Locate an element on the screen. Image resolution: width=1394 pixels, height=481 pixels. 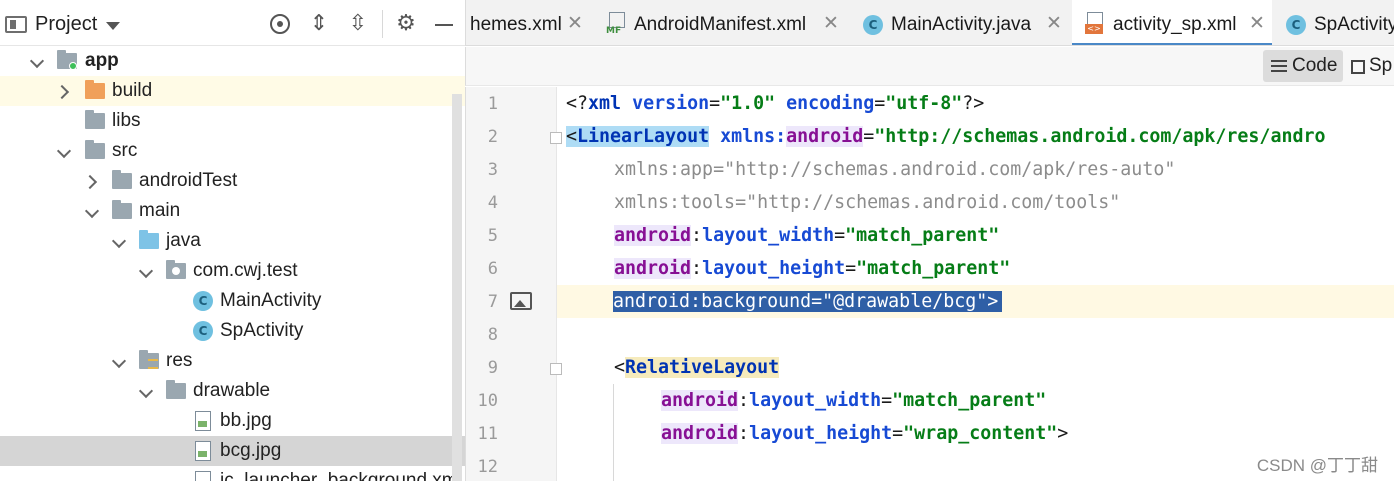
line-number: 3 is located at coordinates (492, 170).